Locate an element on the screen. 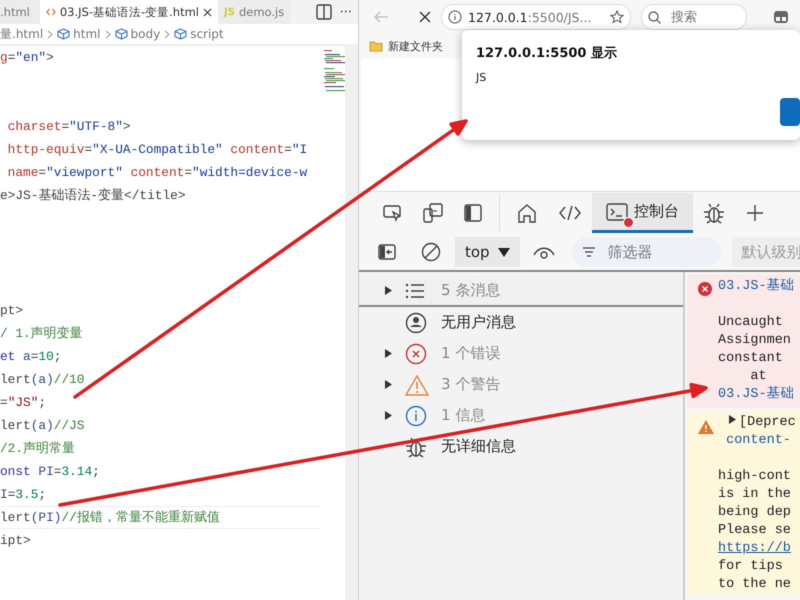 This screenshot has width=800, height=600. dialog-title: 127.0.0.1:5500 显示 is located at coordinates (546, 53).